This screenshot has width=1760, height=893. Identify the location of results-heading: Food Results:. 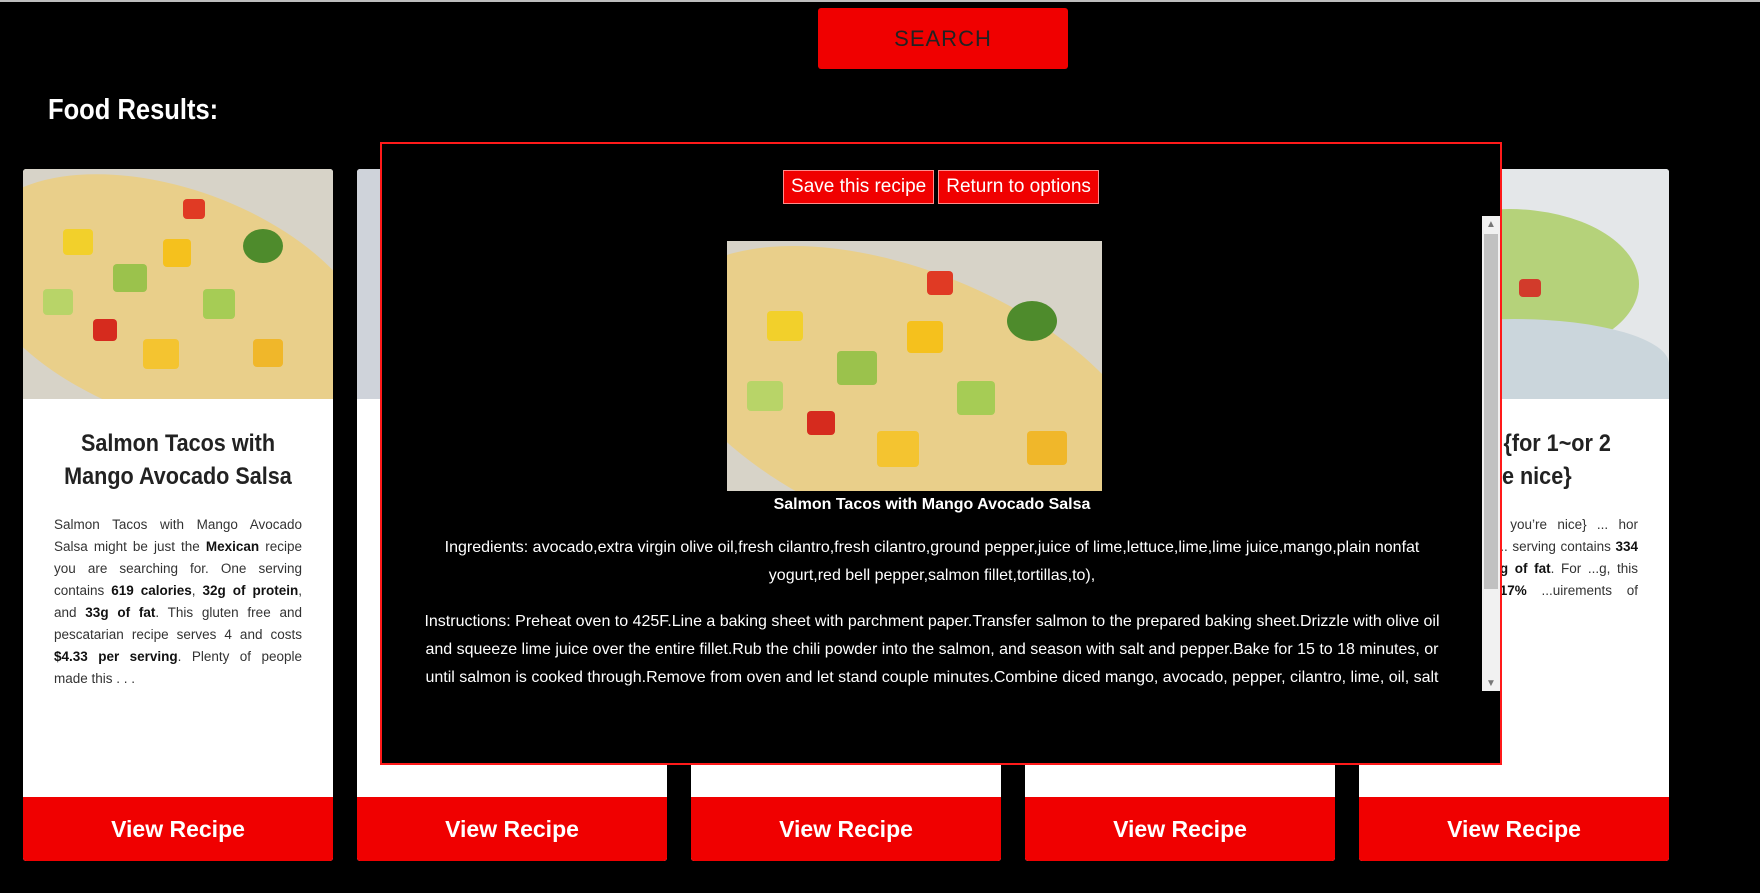
(133, 110).